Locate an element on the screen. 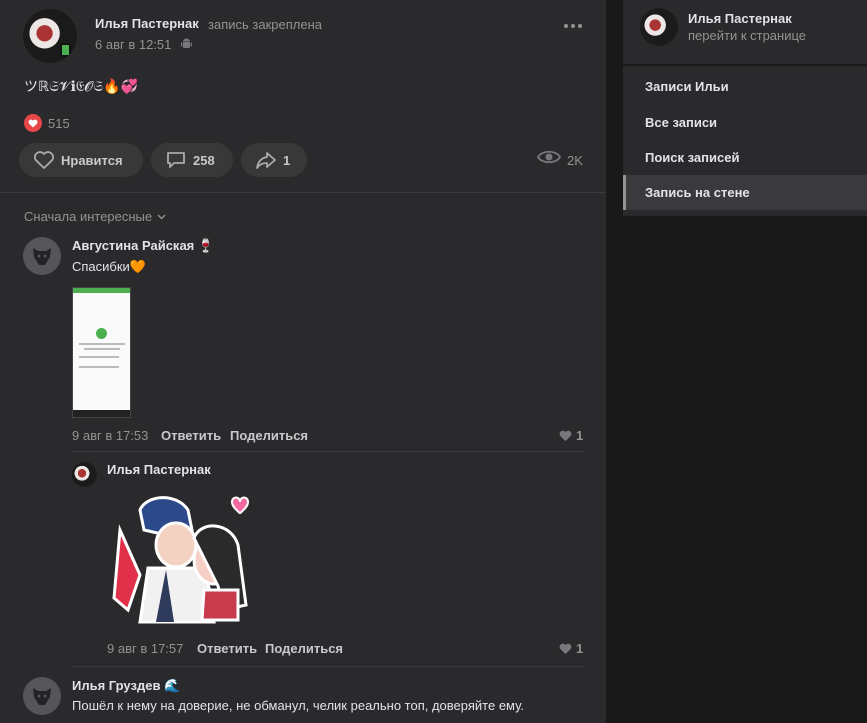  sidebar-item-all-posts: Все записи is located at coordinates (745, 122).